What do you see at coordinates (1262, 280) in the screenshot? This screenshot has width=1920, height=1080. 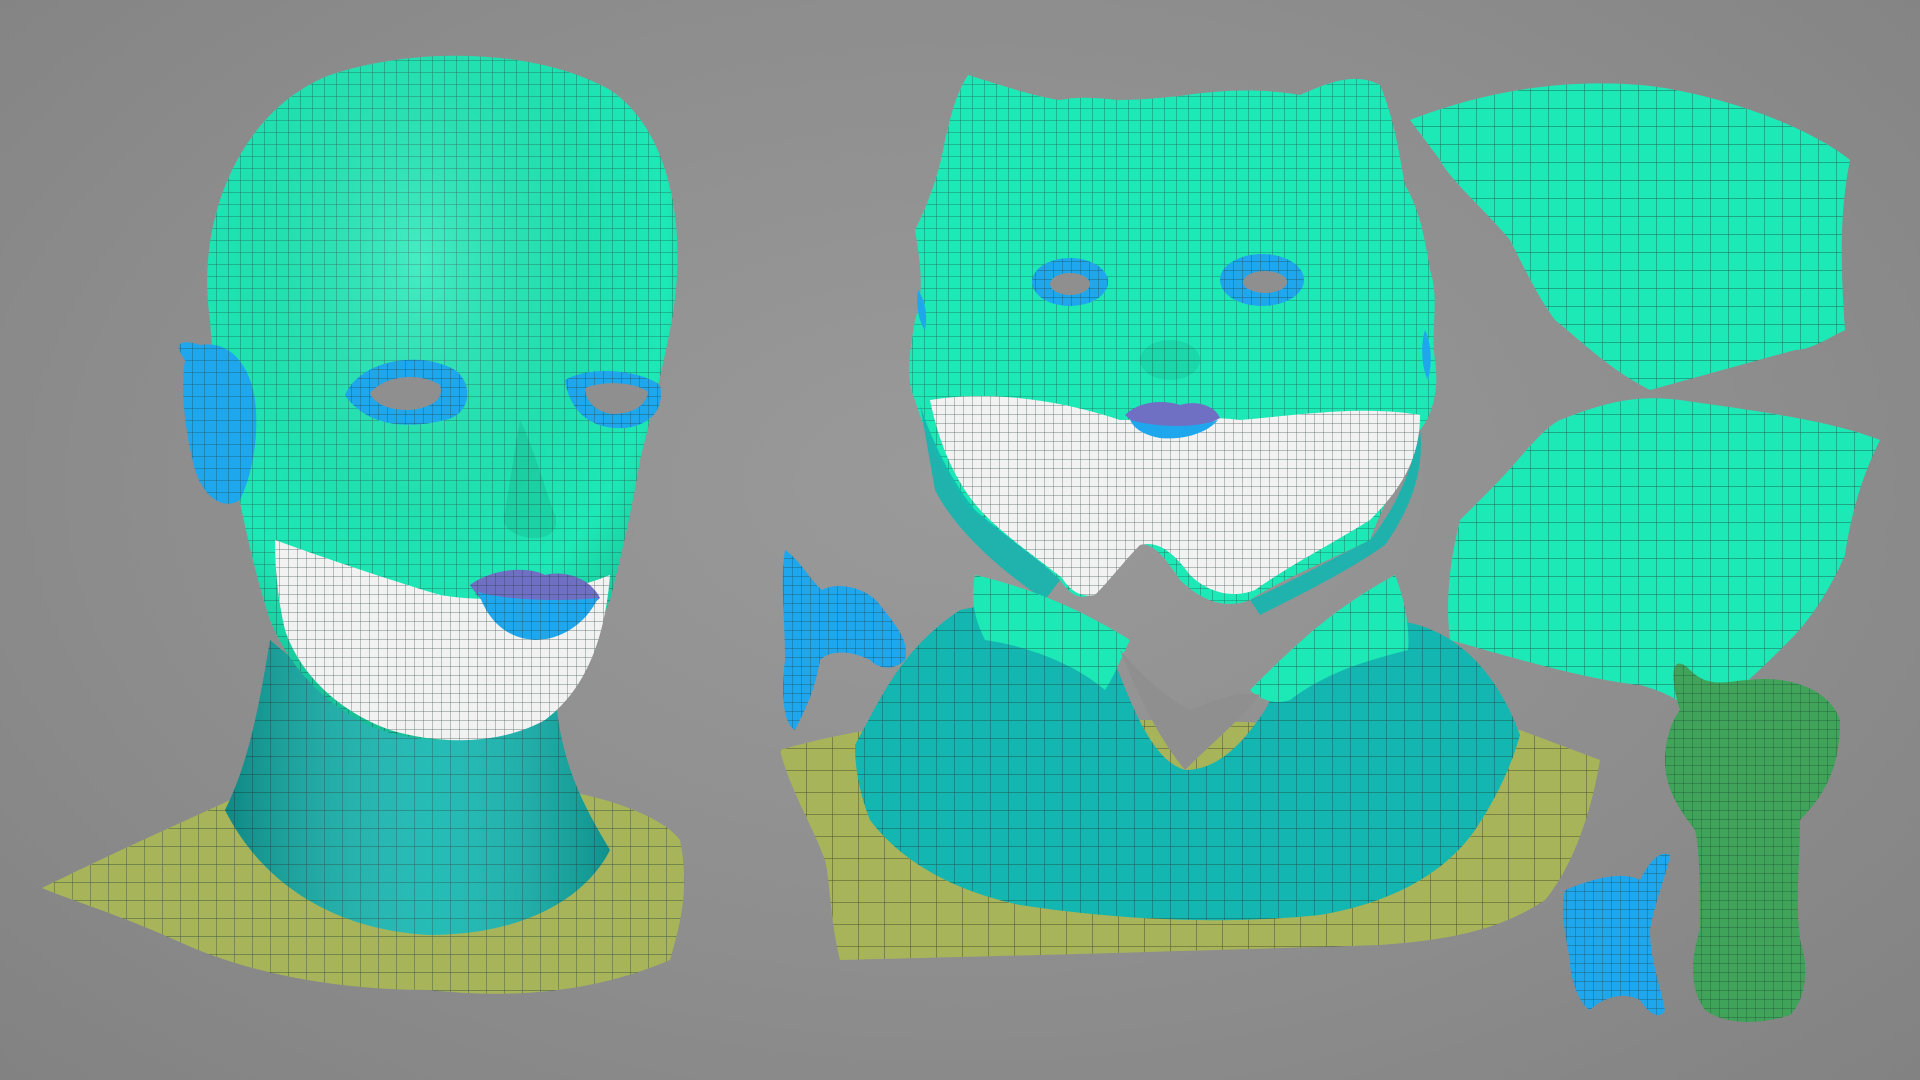 I see `uv-right-eye` at bounding box center [1262, 280].